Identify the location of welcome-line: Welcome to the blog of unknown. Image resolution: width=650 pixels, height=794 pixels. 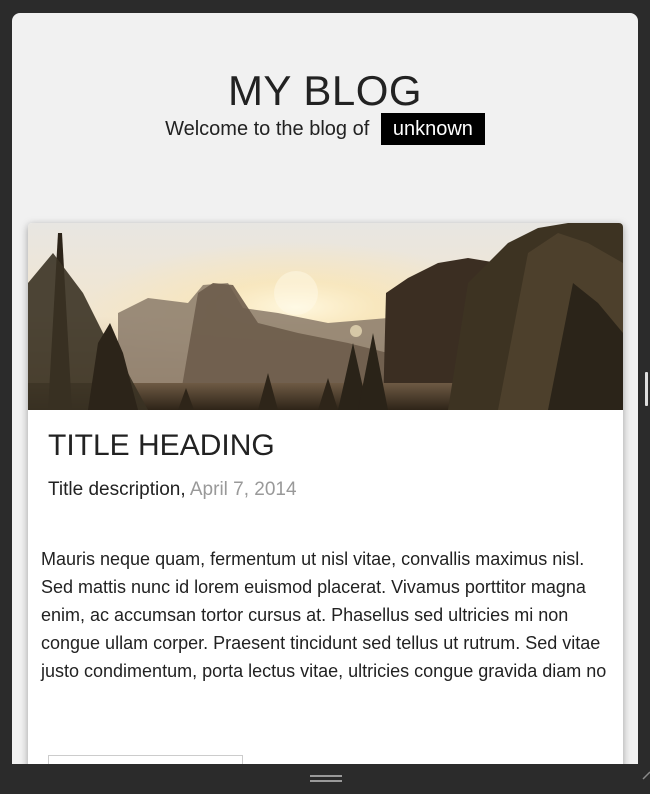
(325, 129).